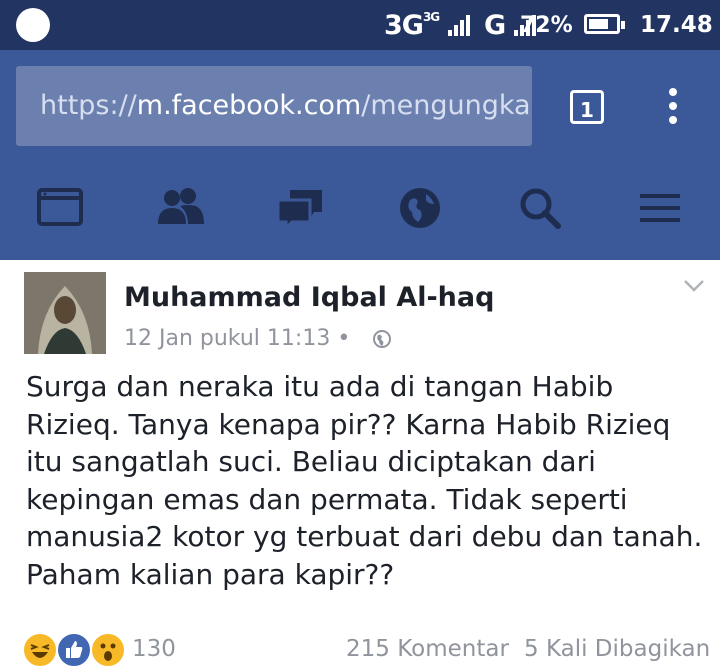  What do you see at coordinates (420, 208) in the screenshot?
I see `notifications-globe-icon` at bounding box center [420, 208].